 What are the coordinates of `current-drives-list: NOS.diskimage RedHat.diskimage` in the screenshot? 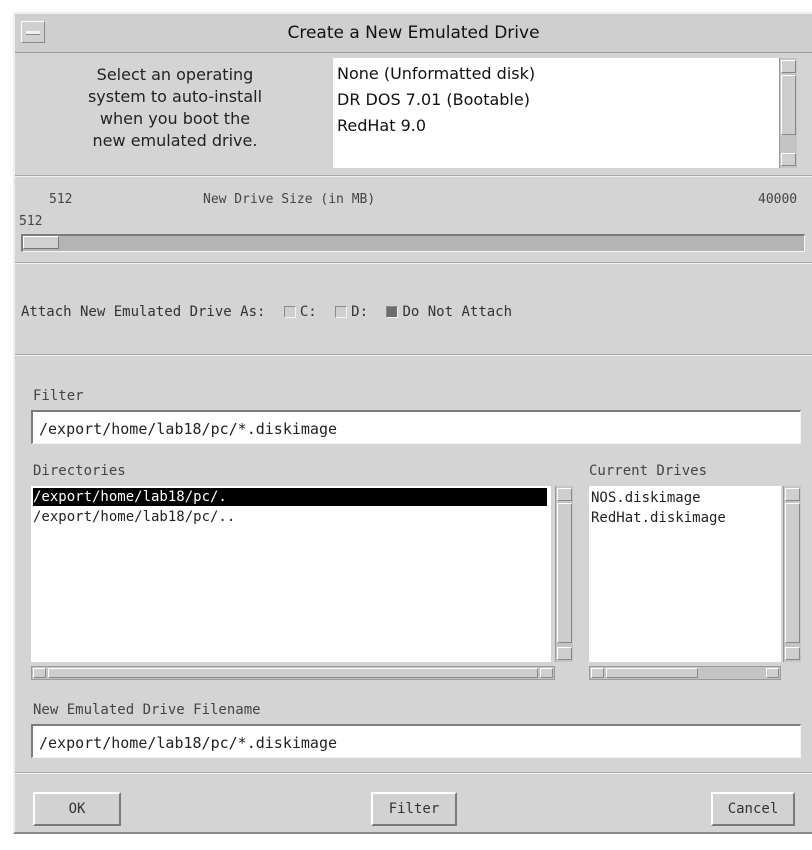 It's located at (685, 574).